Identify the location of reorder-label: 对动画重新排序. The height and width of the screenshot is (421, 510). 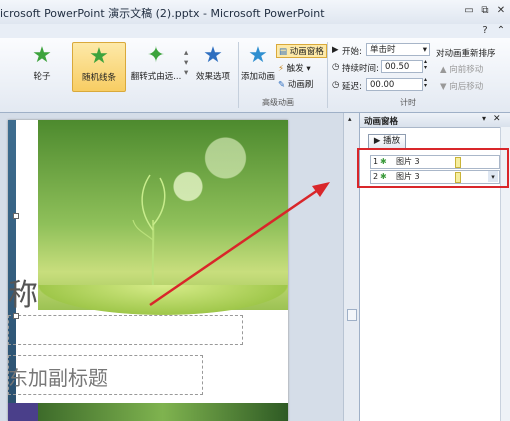
(466, 54).